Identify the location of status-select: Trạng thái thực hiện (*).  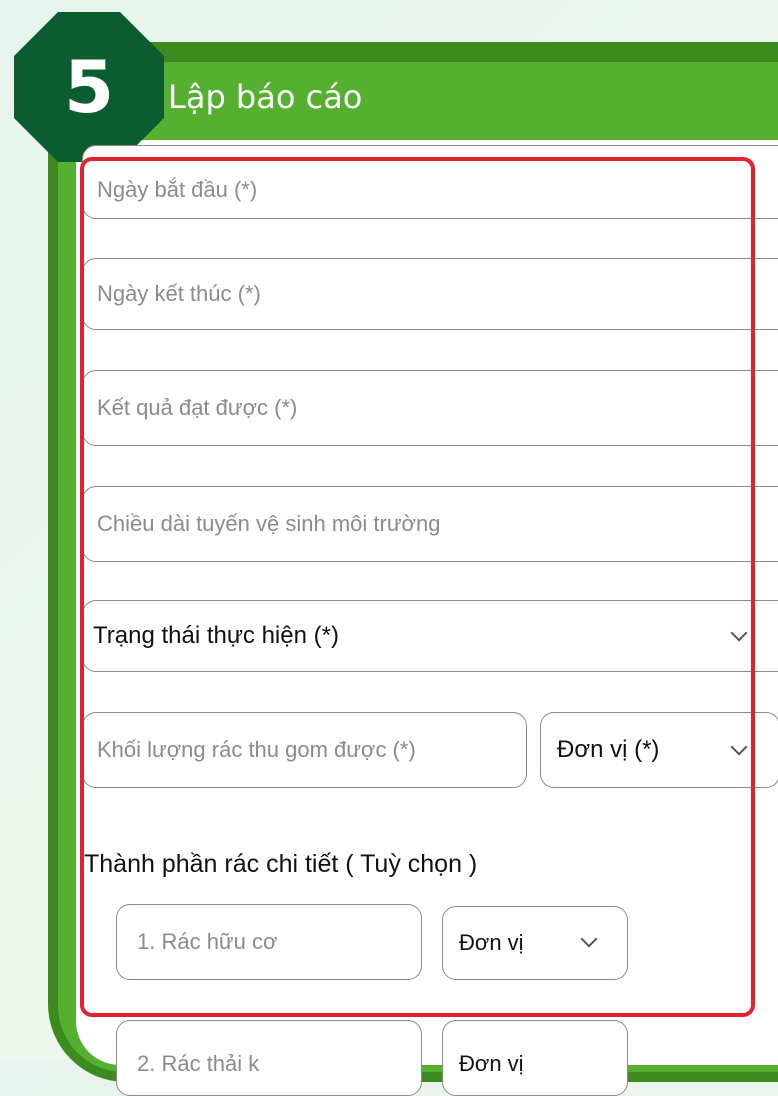
(430, 636).